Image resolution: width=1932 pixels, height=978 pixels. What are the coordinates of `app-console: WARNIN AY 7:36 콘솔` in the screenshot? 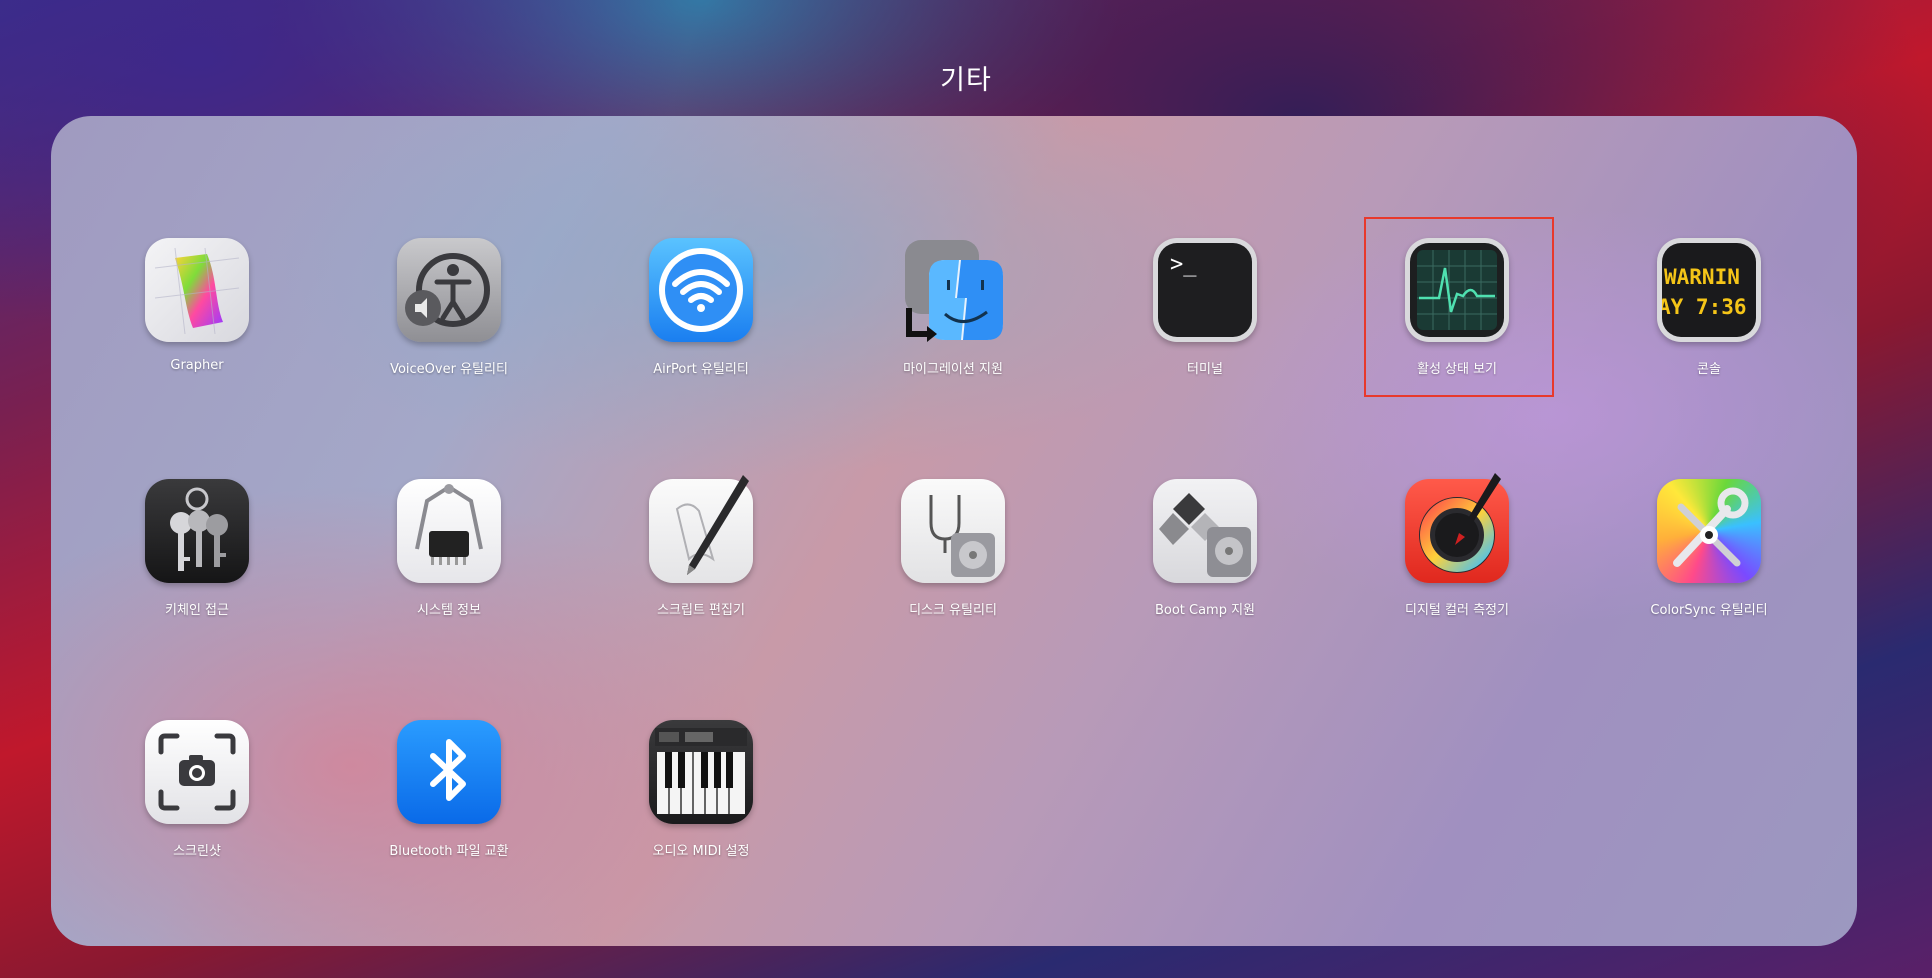 It's located at (1709, 307).